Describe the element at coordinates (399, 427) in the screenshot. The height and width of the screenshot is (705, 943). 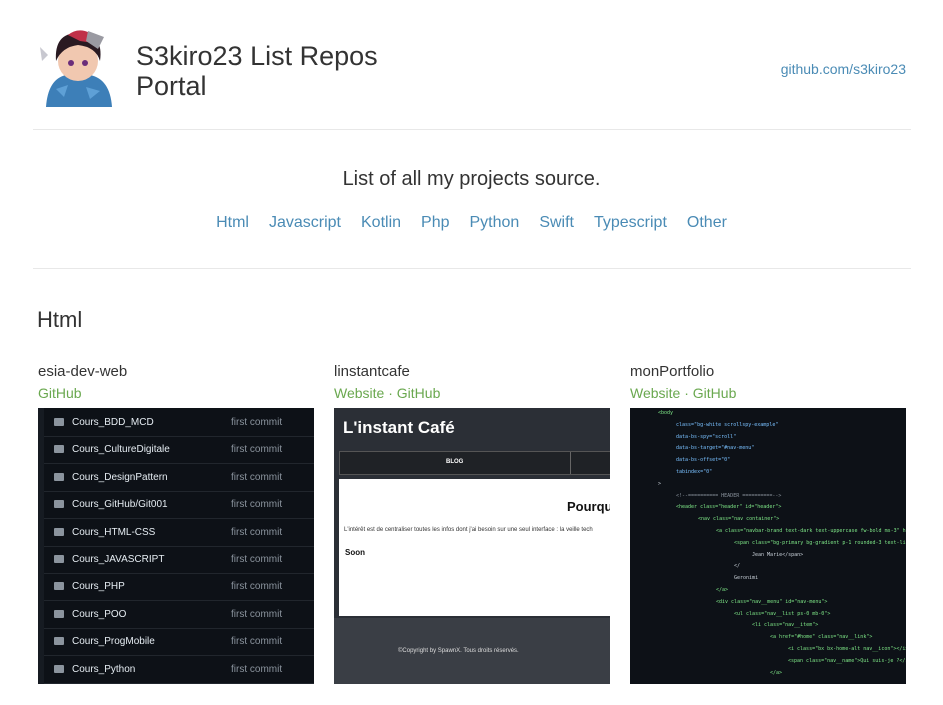
I see `preview-brand: L'instant Café` at that location.